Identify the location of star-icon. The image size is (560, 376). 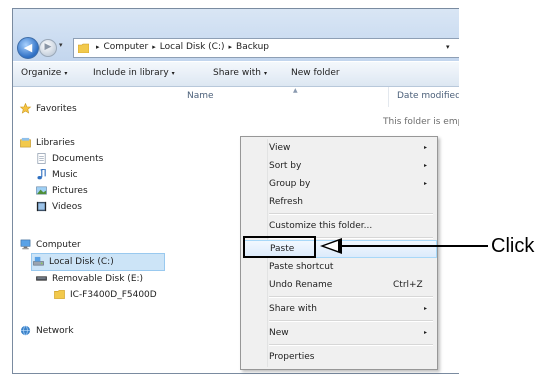
(25, 108).